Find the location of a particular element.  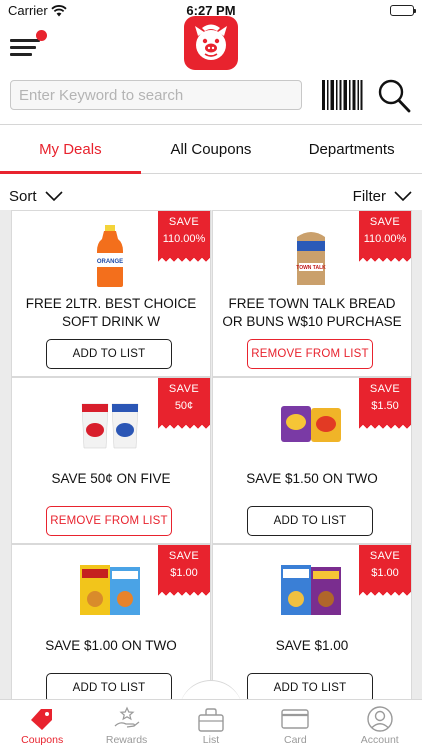

search-icon is located at coordinates (394, 96).